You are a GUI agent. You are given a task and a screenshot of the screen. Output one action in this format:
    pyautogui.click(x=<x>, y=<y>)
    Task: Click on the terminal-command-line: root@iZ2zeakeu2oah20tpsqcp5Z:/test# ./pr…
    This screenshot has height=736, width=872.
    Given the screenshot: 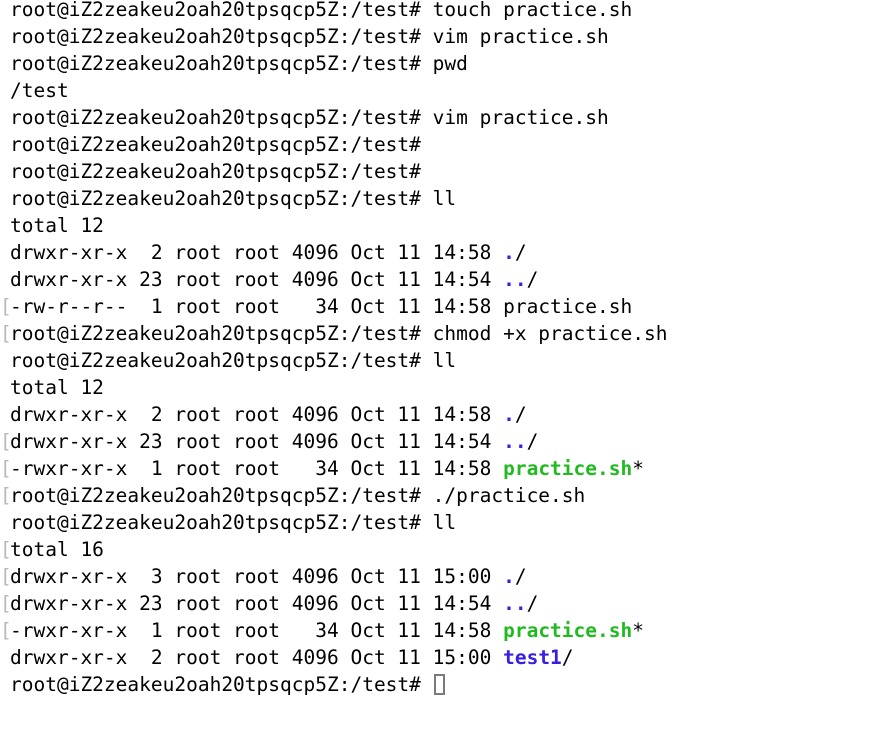 What is the action you would take?
    pyautogui.click(x=436, y=495)
    